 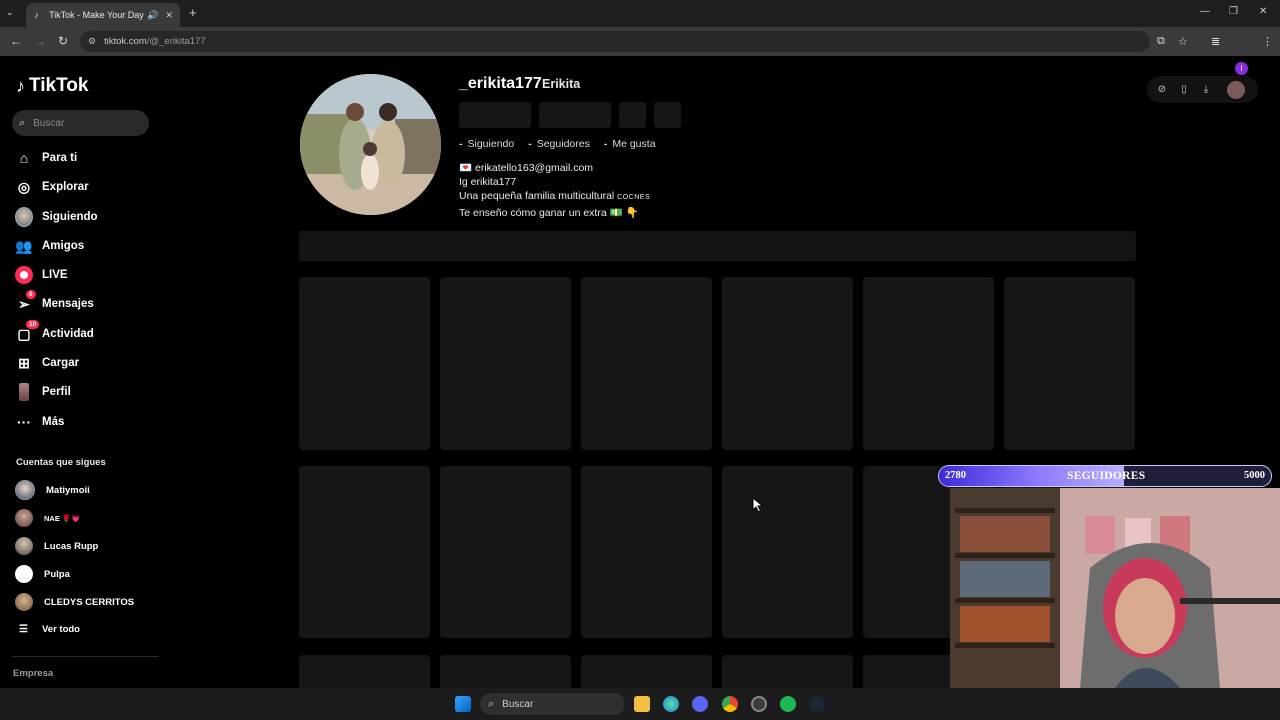 I want to click on coins-icon: ⊘, so click(x=1162, y=89).